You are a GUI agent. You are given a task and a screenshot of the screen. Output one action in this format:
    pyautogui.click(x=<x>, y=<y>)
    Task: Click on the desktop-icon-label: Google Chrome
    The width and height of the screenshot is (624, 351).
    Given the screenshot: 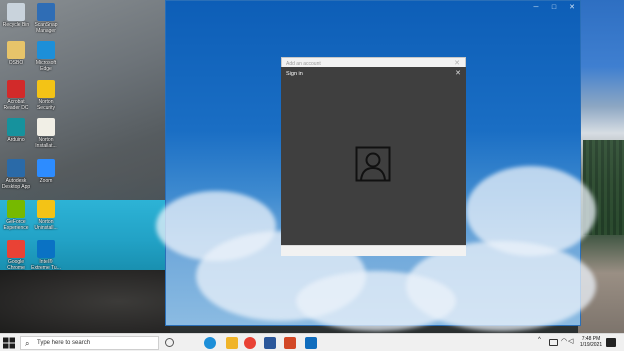 What is the action you would take?
    pyautogui.click(x=16, y=265)
    